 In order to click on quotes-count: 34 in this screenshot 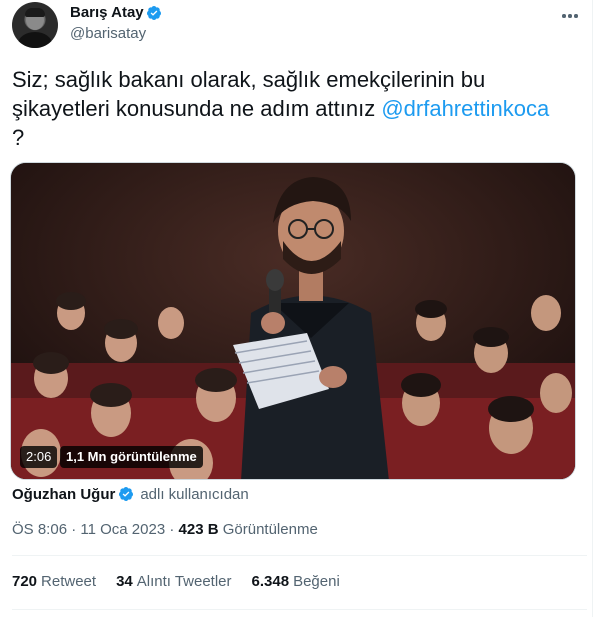, I will do `click(124, 581)`.